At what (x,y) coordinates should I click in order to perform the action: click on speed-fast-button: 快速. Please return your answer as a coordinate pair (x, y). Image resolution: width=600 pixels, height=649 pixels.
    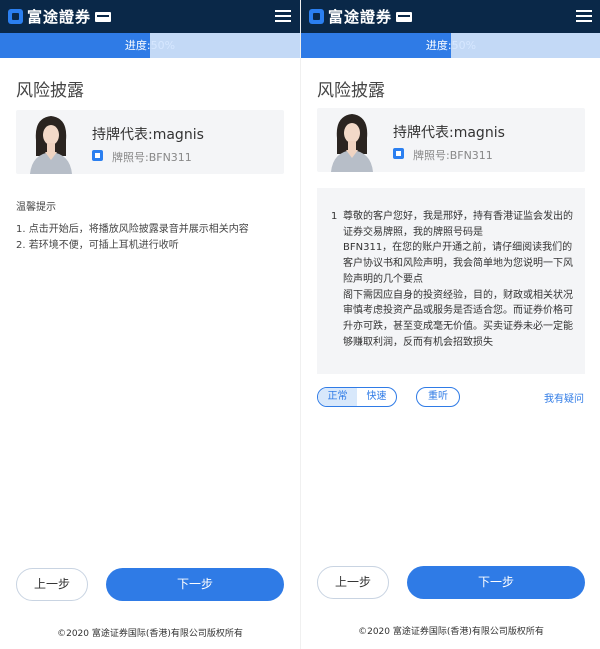
    Looking at the image, I should click on (376, 397).